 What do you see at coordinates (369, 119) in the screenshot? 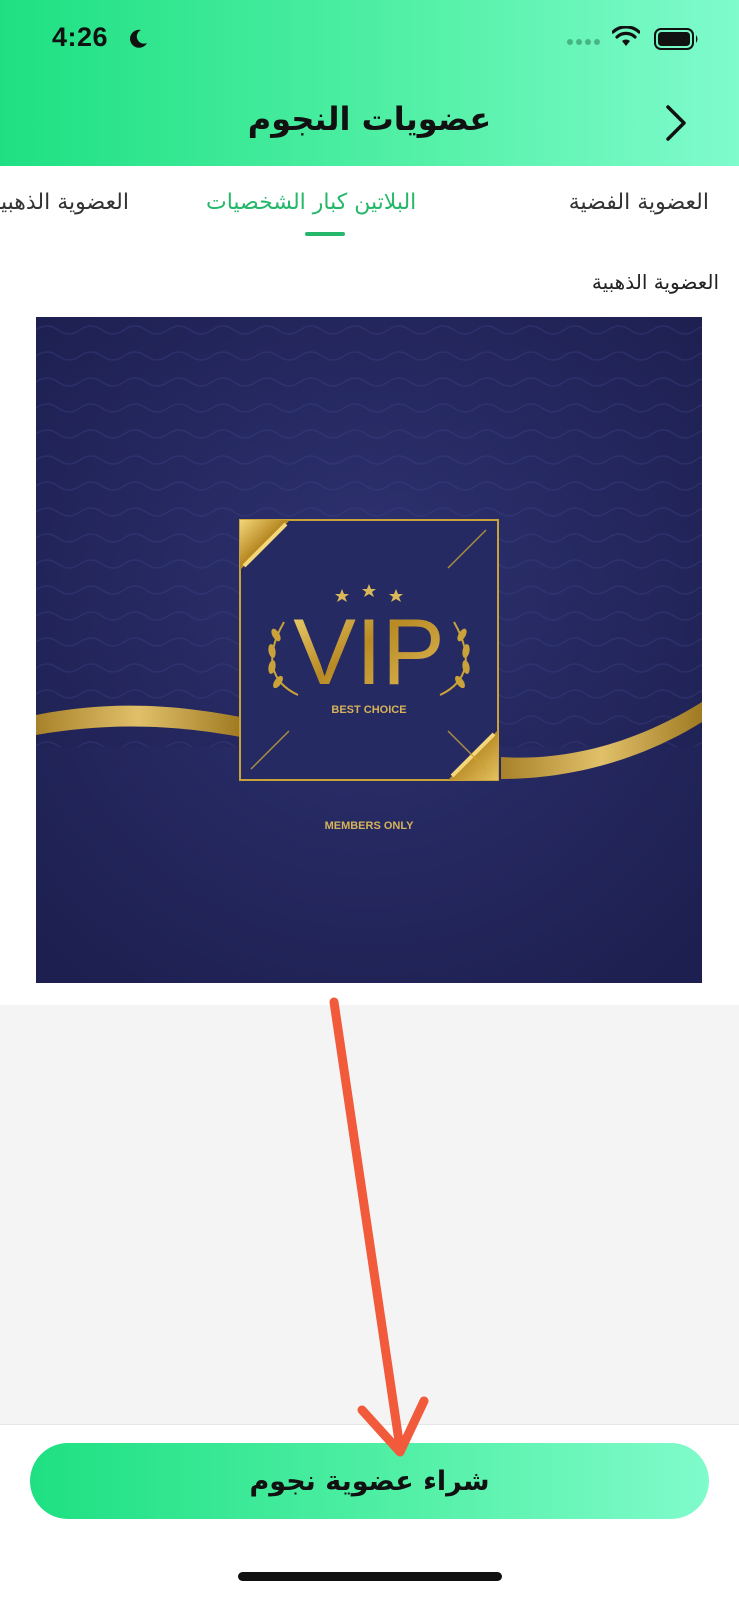
I see `page-title: عضويات النجوم` at bounding box center [369, 119].